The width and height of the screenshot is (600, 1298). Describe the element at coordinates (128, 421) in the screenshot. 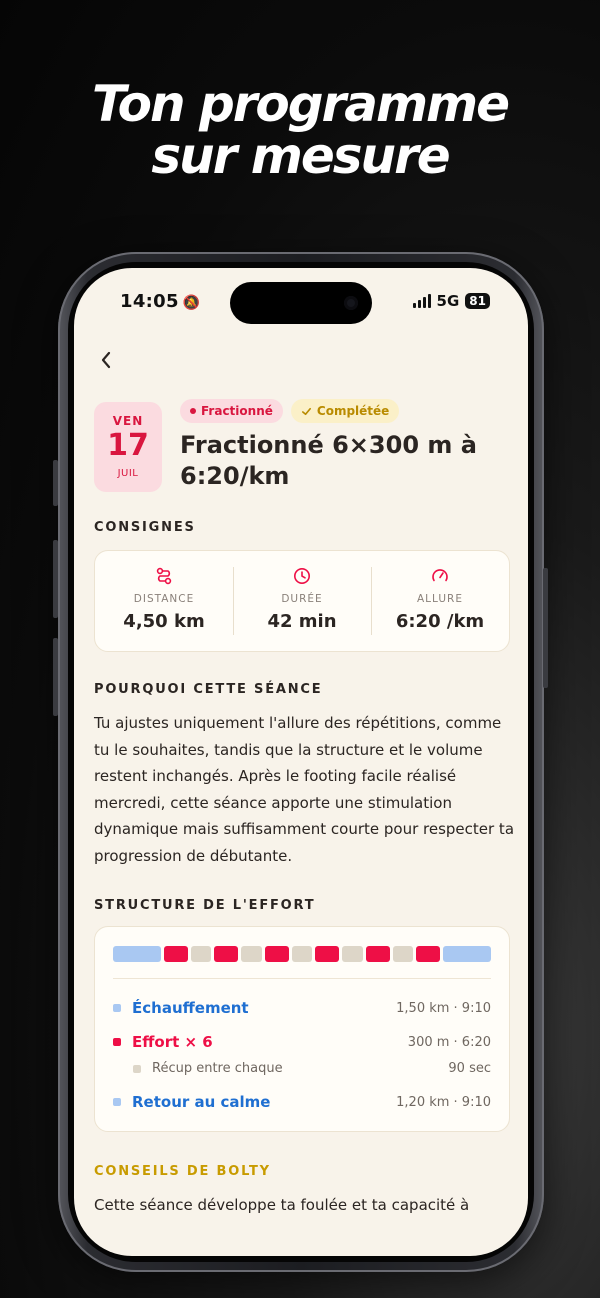

I see `date-weekday: VEN` at that location.